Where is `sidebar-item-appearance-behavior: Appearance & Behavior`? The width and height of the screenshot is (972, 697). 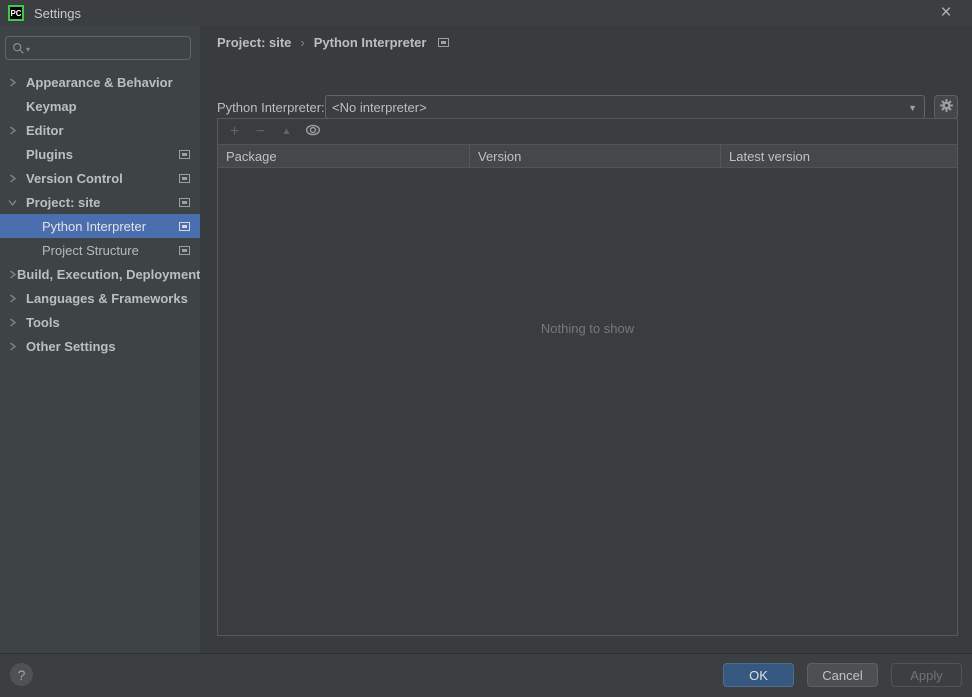
sidebar-item-appearance-behavior: Appearance & Behavior is located at coordinates (100, 82).